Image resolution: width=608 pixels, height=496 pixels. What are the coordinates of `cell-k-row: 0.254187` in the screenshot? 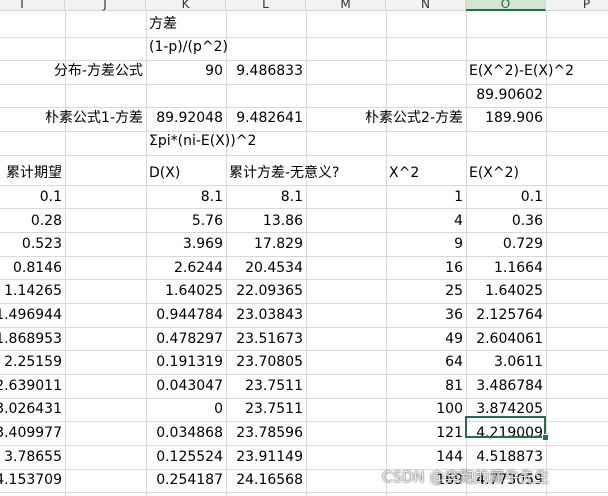 It's located at (186, 480).